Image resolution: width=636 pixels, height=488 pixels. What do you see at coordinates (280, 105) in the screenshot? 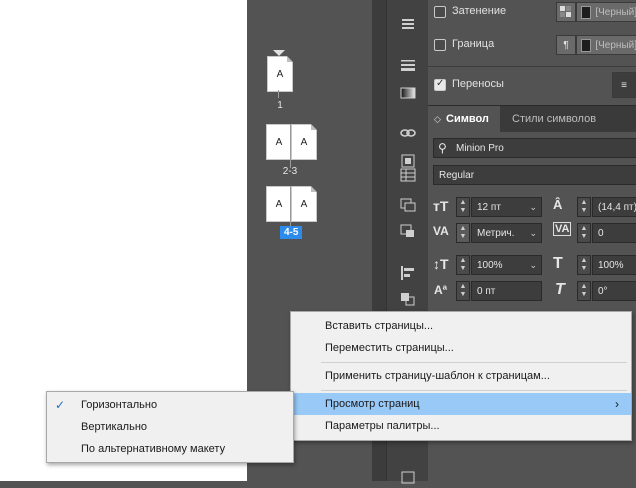
I see `page-label-1: 1` at bounding box center [280, 105].